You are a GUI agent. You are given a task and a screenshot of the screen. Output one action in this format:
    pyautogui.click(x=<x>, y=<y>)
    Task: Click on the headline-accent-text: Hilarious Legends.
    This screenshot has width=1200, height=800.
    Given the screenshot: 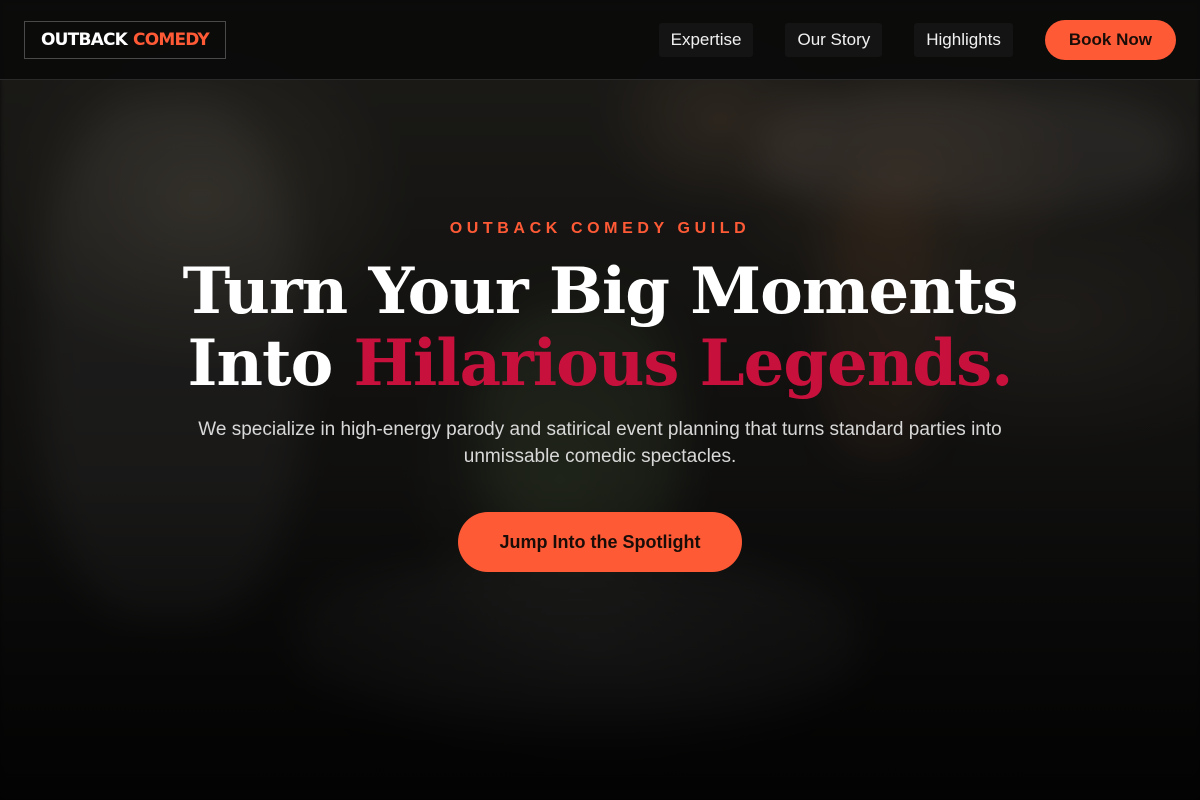 What is the action you would take?
    pyautogui.click(x=683, y=363)
    